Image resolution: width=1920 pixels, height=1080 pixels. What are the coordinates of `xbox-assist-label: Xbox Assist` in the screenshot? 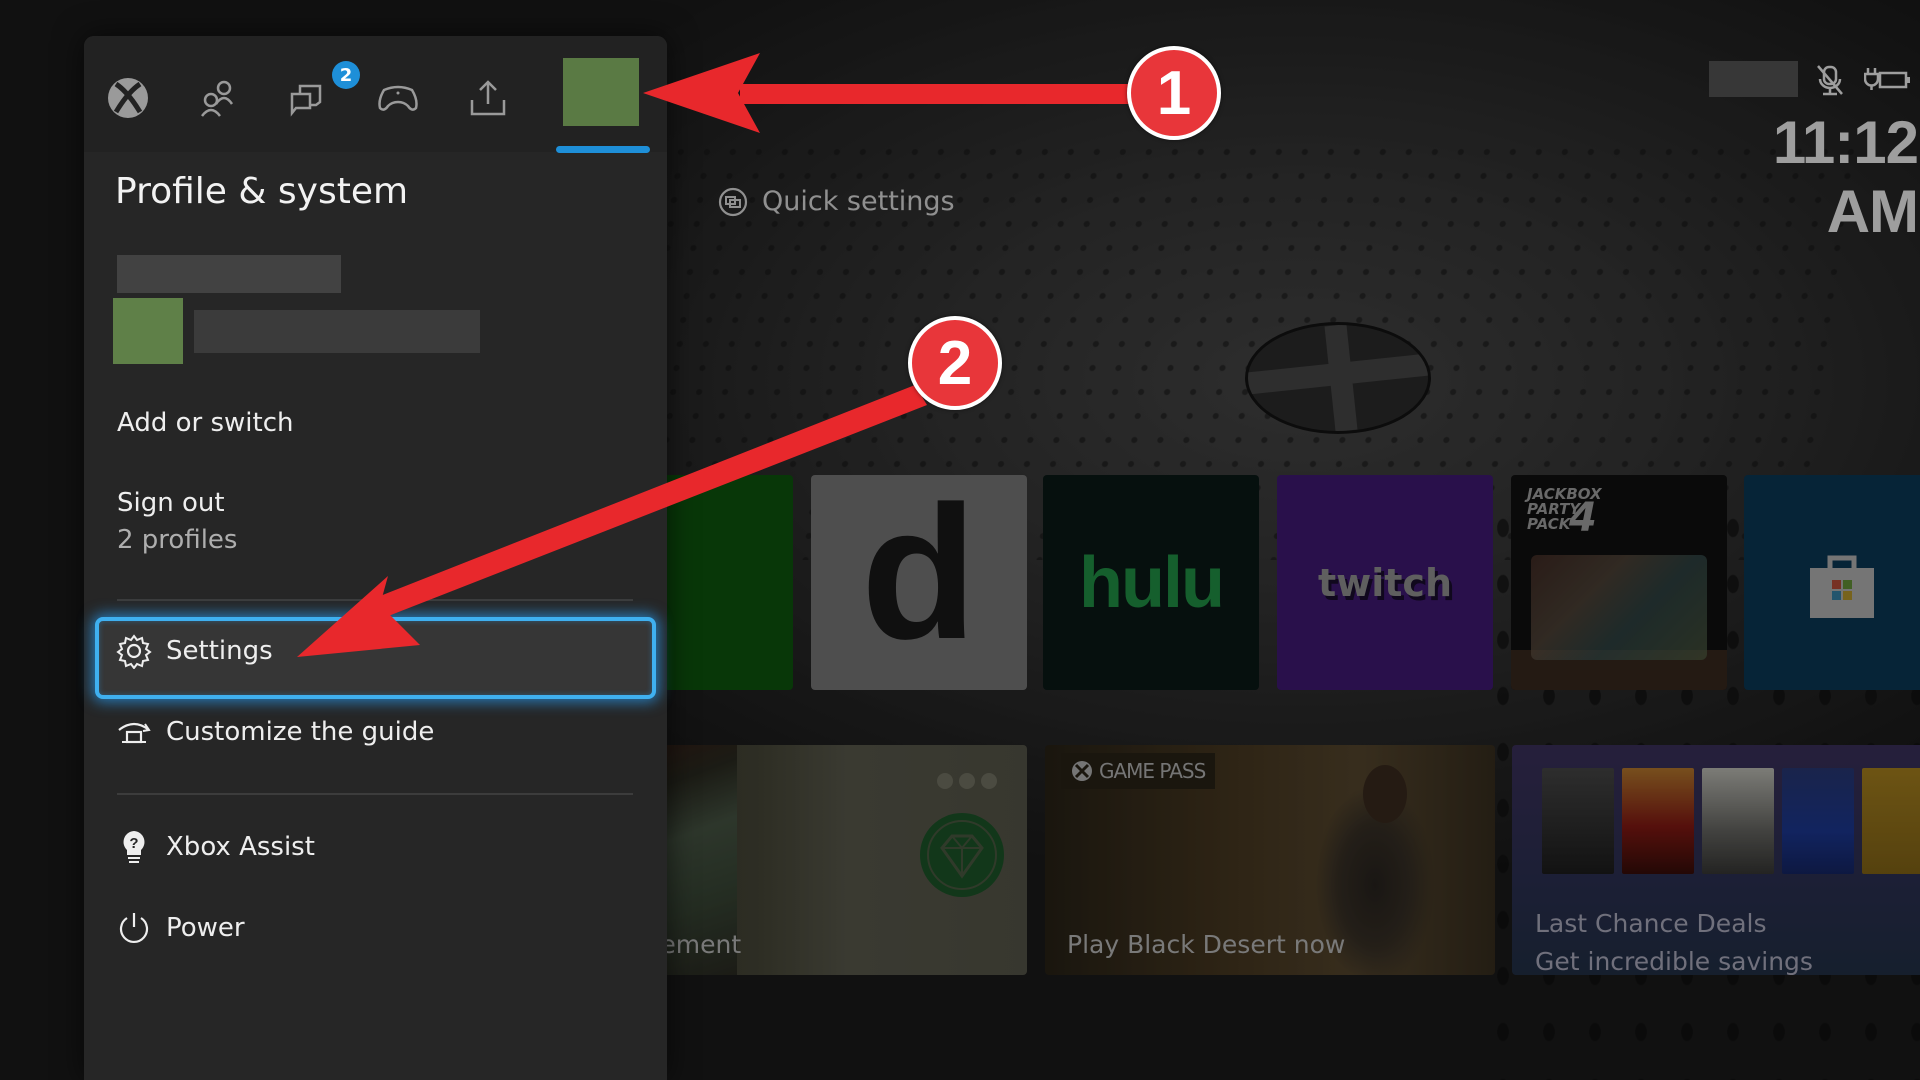 It's located at (240, 847).